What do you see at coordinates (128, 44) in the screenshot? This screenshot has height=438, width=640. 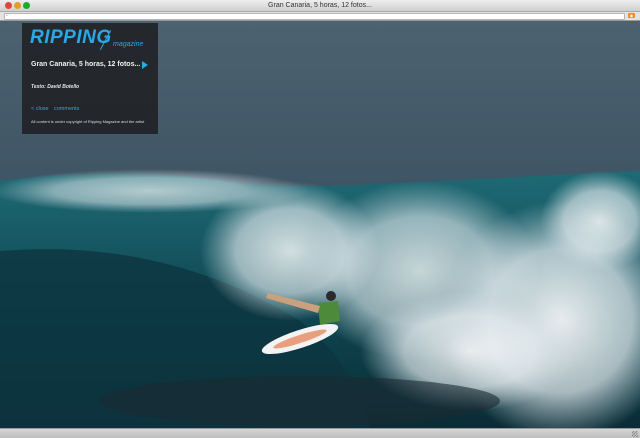 I see `logo-subtitle: magazine` at bounding box center [128, 44].